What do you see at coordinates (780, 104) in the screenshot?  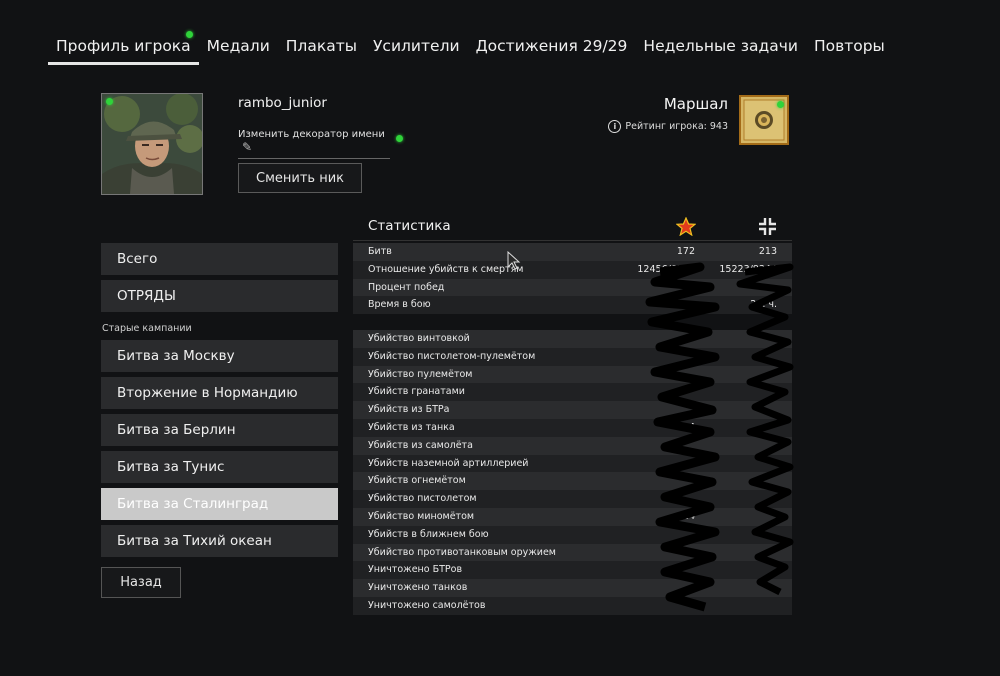 I see `rank-notification-dot` at bounding box center [780, 104].